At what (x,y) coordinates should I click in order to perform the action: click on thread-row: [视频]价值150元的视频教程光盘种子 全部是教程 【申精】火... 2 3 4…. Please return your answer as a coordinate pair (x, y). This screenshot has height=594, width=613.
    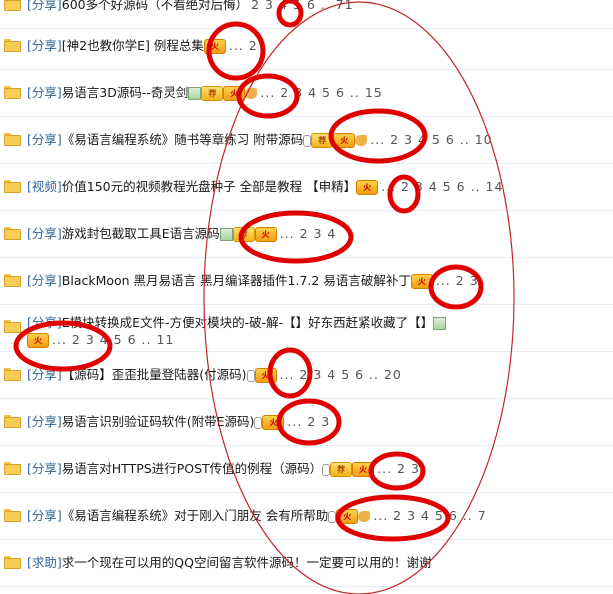
    Looking at the image, I should click on (306, 187).